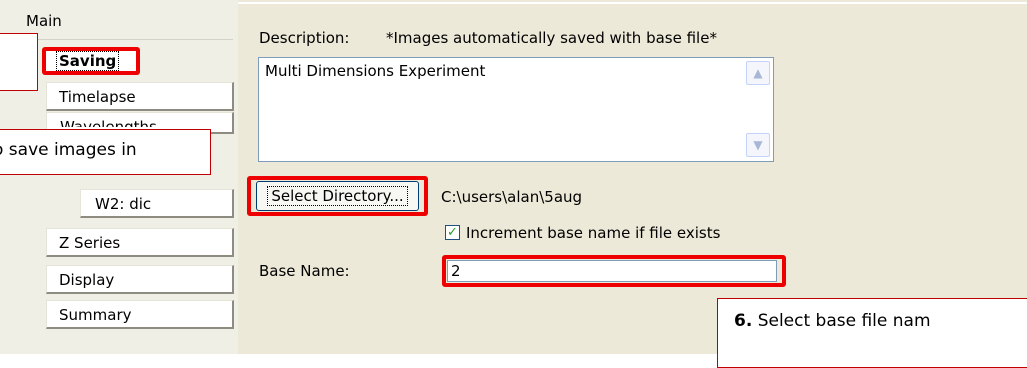 This screenshot has height=368, width=1027. Describe the element at coordinates (97, 97) in the screenshot. I see `nav-item-timelapse-label: Timelapse` at that location.